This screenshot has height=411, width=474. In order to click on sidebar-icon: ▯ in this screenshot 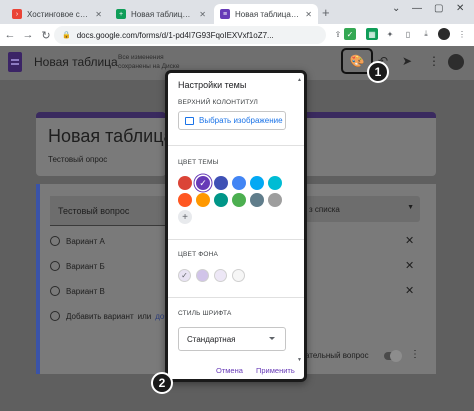, I will do `click(408, 34)`.